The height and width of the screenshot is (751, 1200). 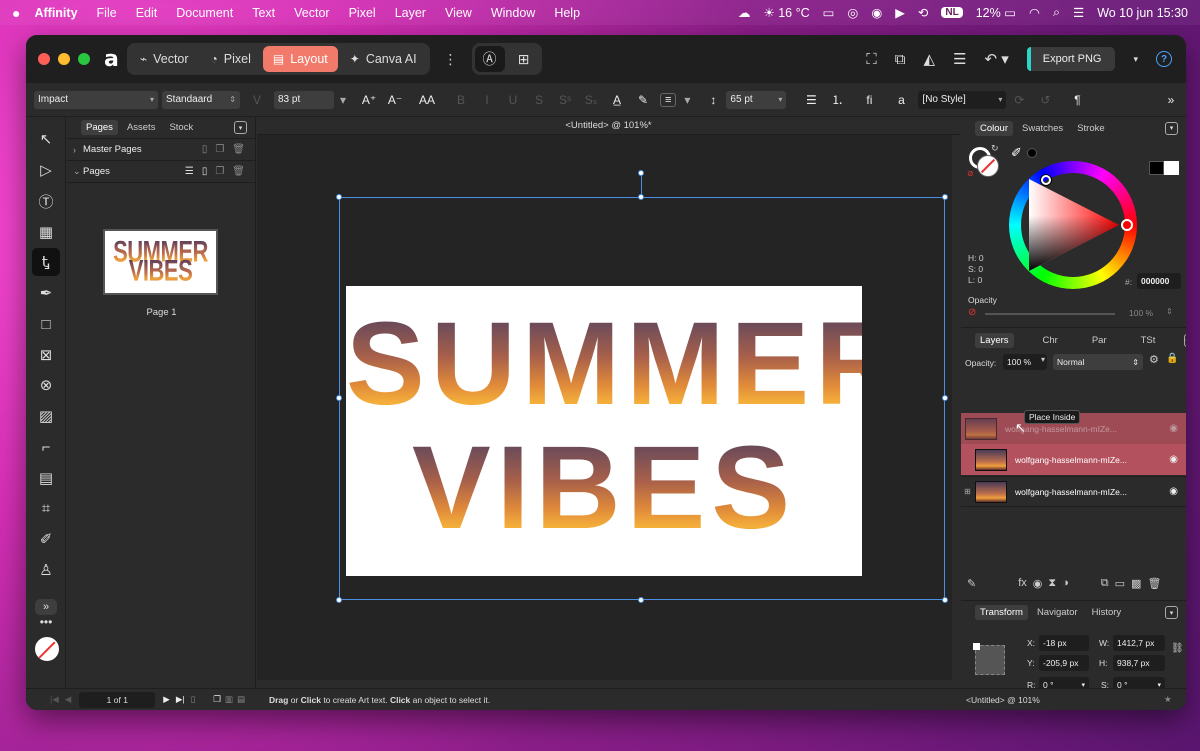 What do you see at coordinates (46, 416) in the screenshot?
I see `place-image-tool: ▨` at bounding box center [46, 416].